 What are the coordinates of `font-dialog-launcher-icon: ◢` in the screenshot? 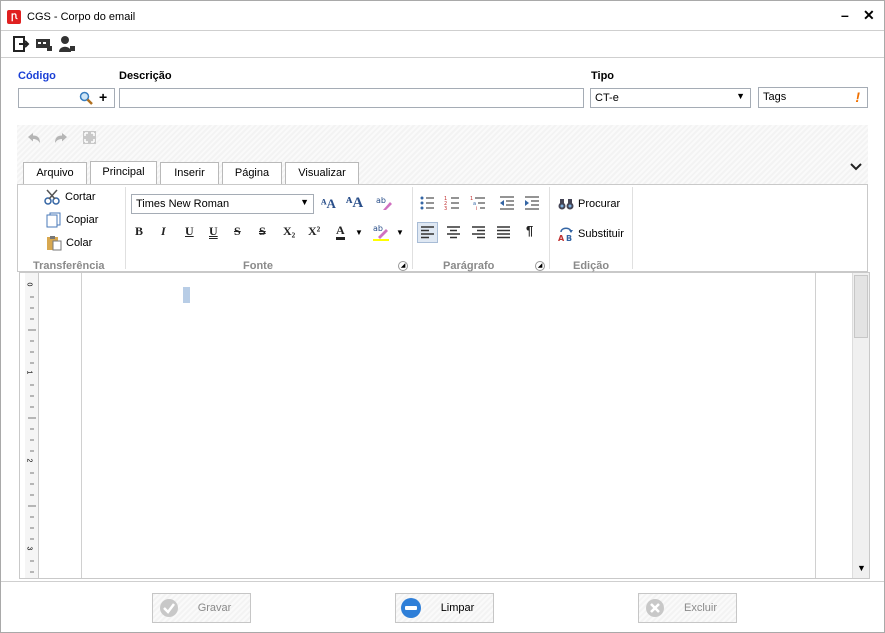 It's located at (403, 266).